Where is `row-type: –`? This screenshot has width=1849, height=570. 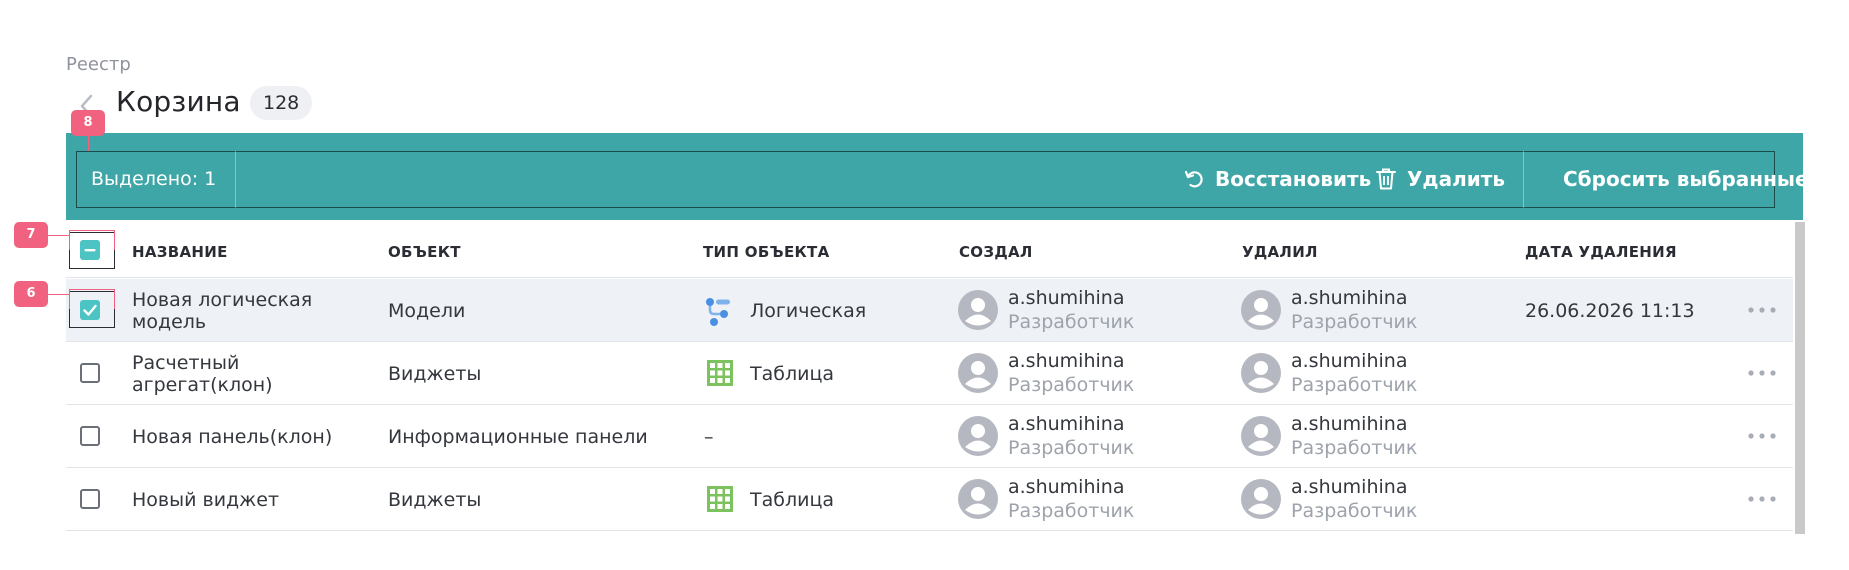
row-type: – is located at coordinates (709, 437).